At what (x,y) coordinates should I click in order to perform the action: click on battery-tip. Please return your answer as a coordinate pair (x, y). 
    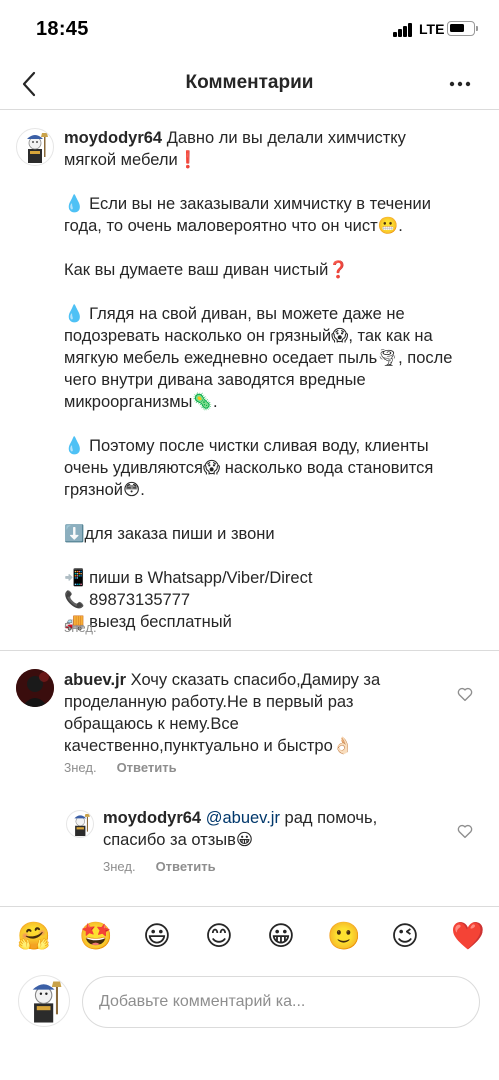
    Looking at the image, I should click on (477, 28).